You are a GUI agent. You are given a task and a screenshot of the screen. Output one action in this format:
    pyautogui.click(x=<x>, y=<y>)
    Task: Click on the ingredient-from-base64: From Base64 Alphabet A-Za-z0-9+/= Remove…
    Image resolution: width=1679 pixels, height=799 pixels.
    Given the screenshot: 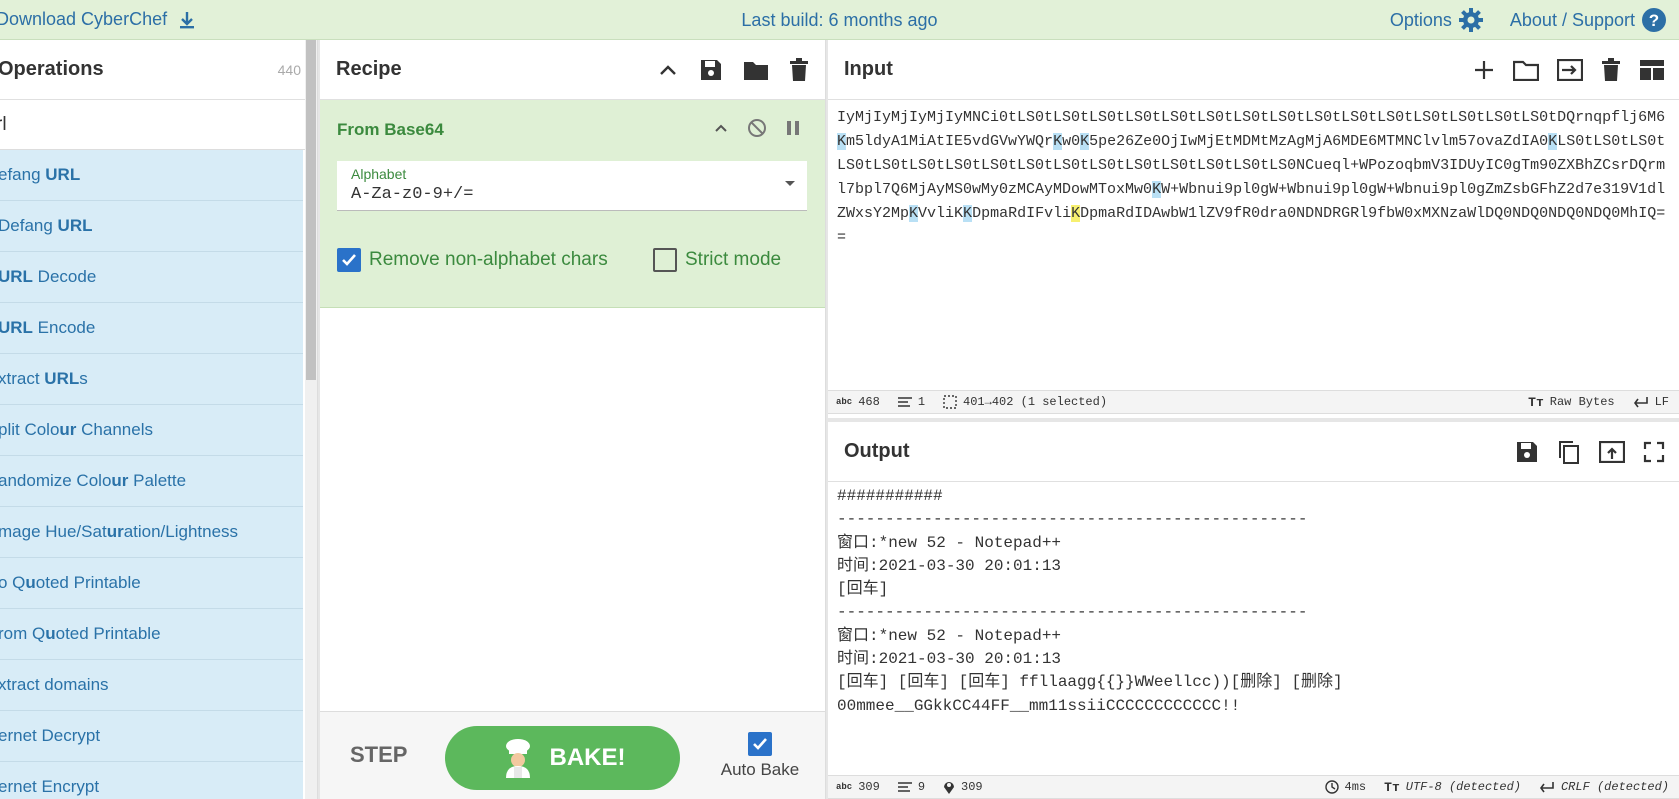 What is the action you would take?
    pyautogui.click(x=572, y=204)
    